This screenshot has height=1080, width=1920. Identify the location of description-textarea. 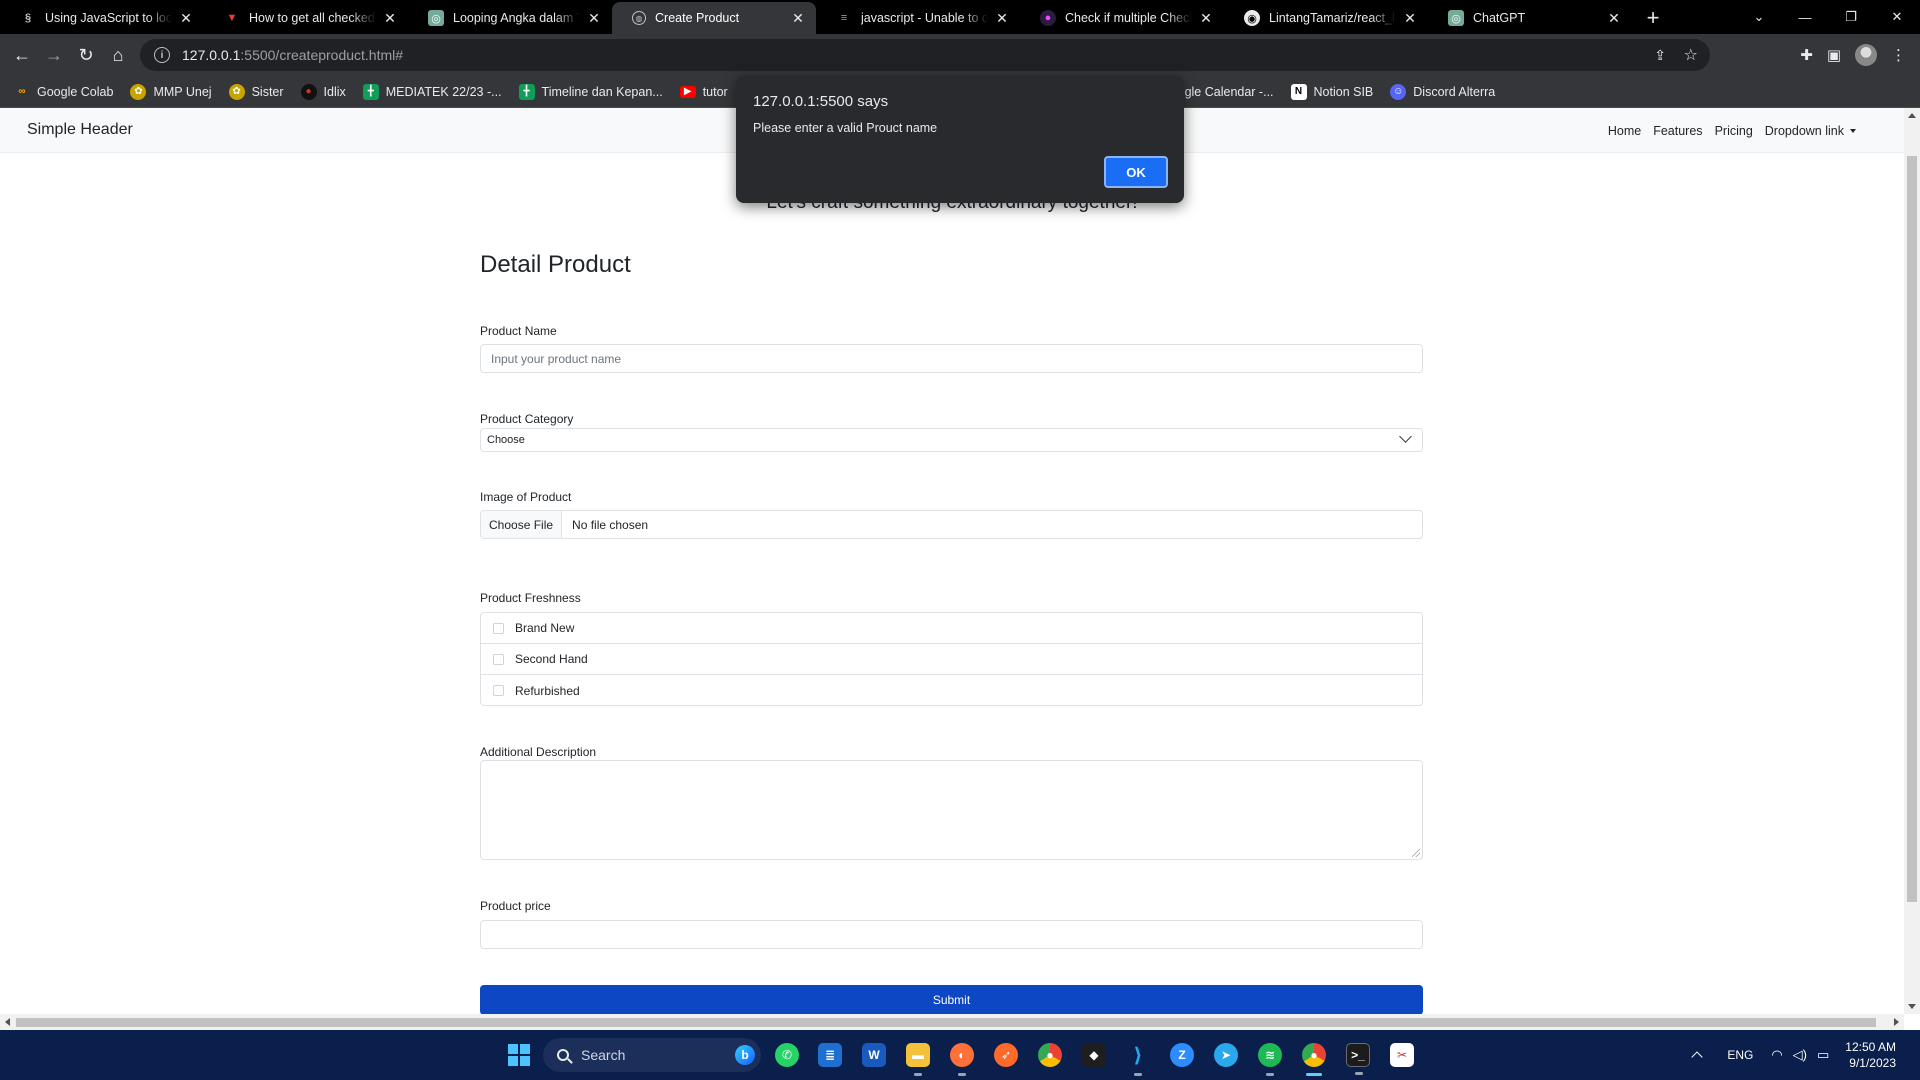
(951, 810).